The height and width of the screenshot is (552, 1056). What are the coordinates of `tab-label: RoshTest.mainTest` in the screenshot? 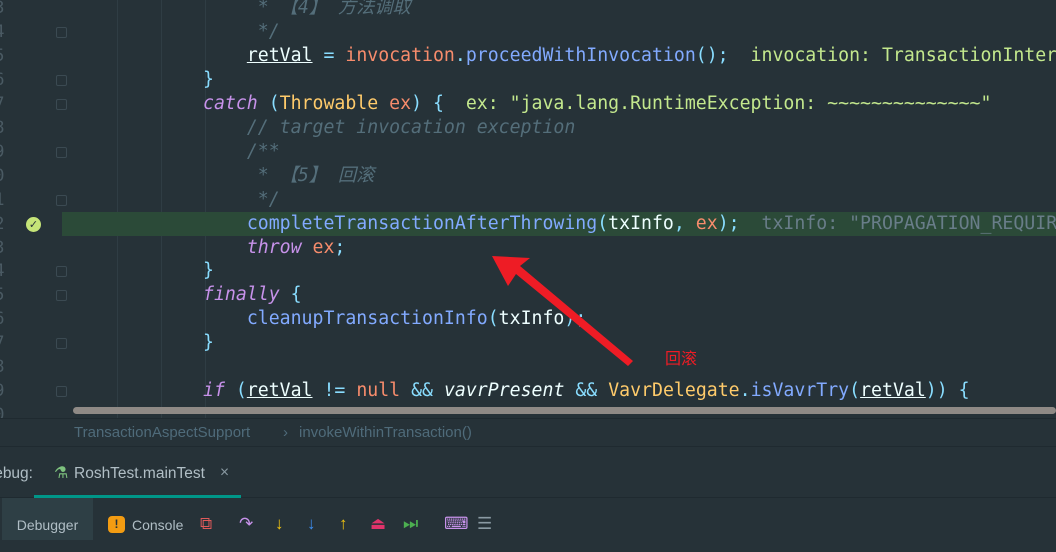 It's located at (139, 473).